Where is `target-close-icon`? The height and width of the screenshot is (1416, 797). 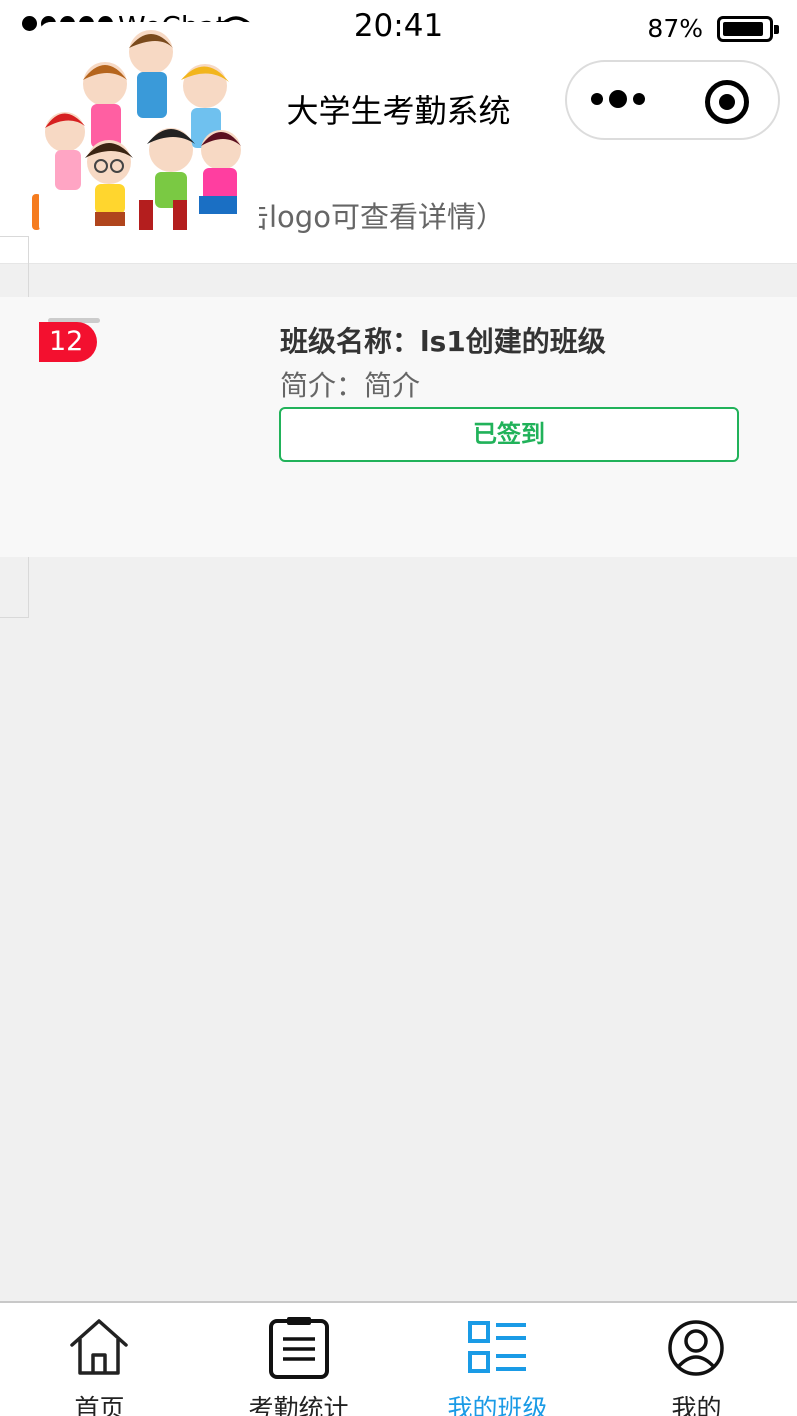 target-close-icon is located at coordinates (727, 102).